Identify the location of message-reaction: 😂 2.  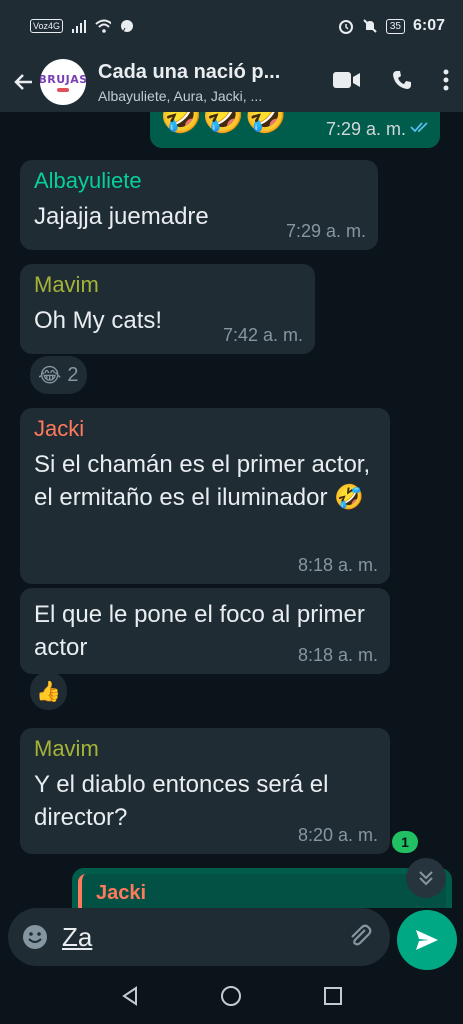
(58, 375).